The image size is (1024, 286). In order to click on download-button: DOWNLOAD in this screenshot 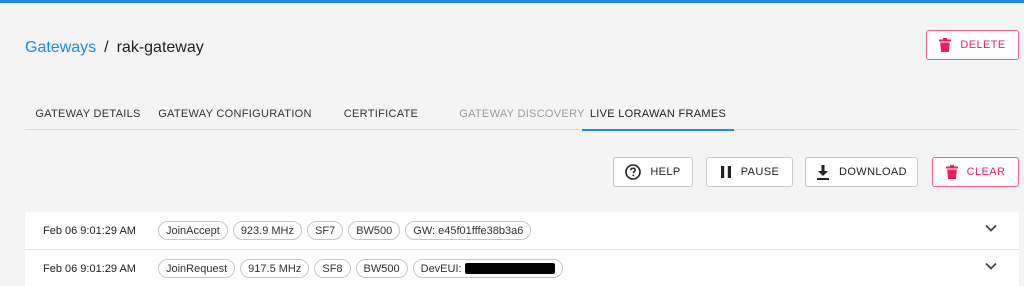, I will do `click(861, 172)`.